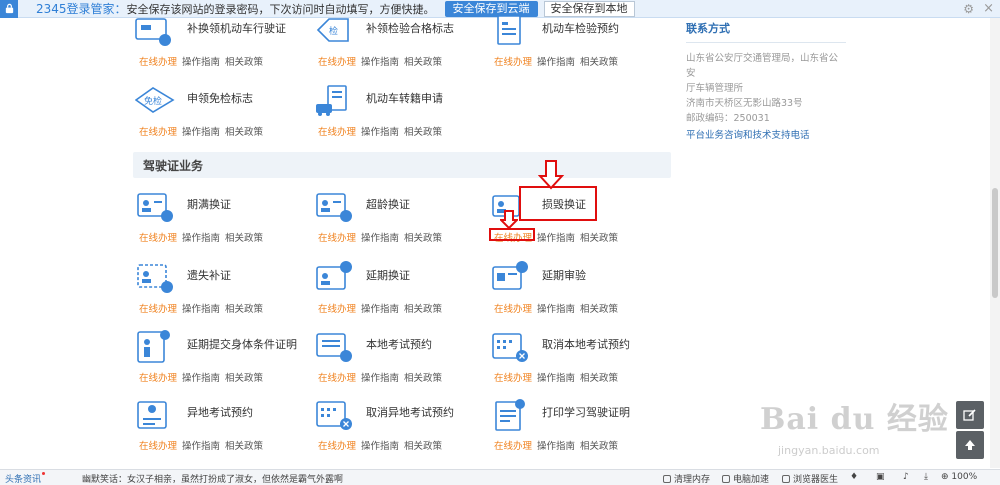  I want to click on contact-title: 联系方式, so click(708, 28).